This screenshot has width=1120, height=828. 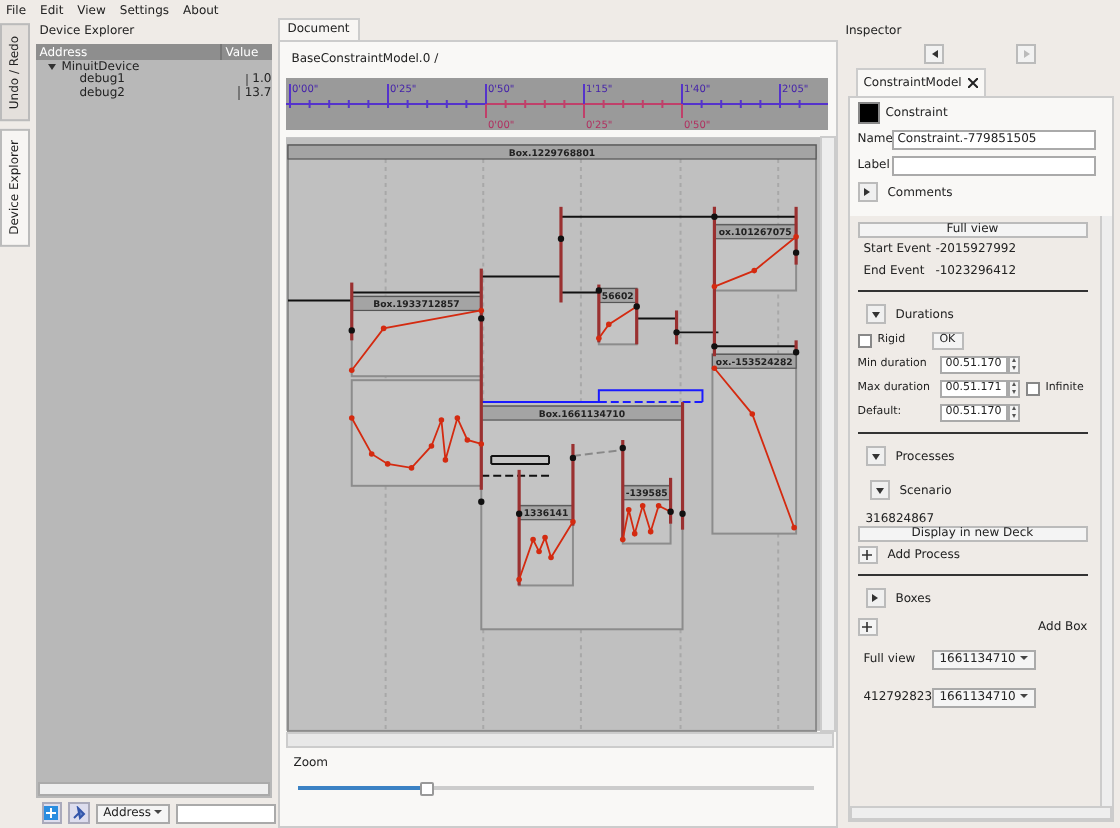 What do you see at coordinates (51, 66) in the screenshot?
I see `expand-arrow-icon` at bounding box center [51, 66].